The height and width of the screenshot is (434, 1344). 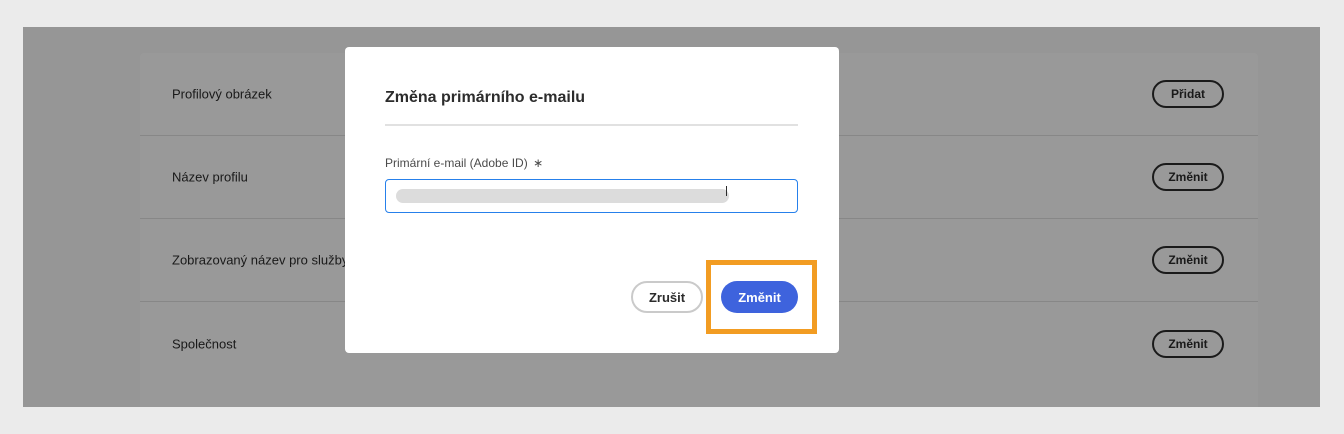 What do you see at coordinates (591, 125) in the screenshot?
I see `dialog-divider` at bounding box center [591, 125].